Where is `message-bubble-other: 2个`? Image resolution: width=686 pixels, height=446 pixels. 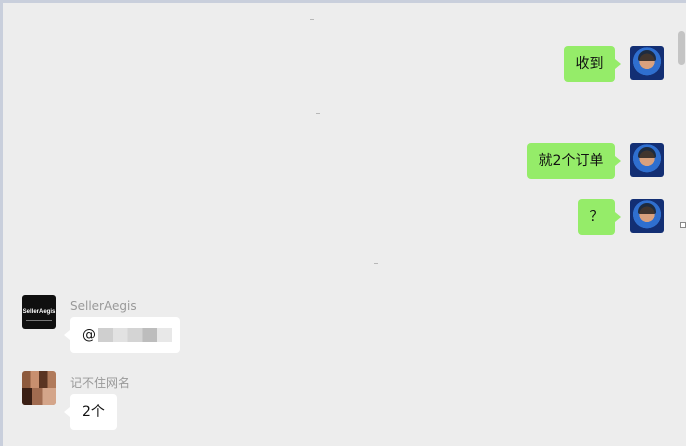
message-bubble-other: 2个 is located at coordinates (90, 412).